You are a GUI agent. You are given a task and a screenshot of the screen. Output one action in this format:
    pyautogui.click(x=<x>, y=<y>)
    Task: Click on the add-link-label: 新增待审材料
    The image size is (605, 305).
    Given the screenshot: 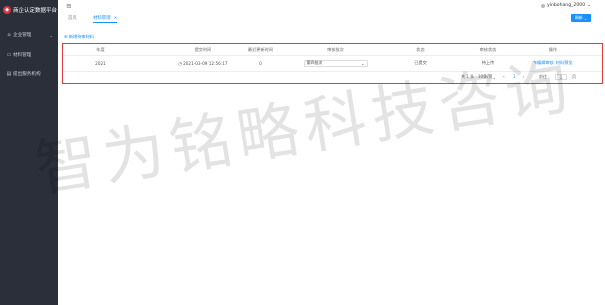 What is the action you would take?
    pyautogui.click(x=81, y=36)
    